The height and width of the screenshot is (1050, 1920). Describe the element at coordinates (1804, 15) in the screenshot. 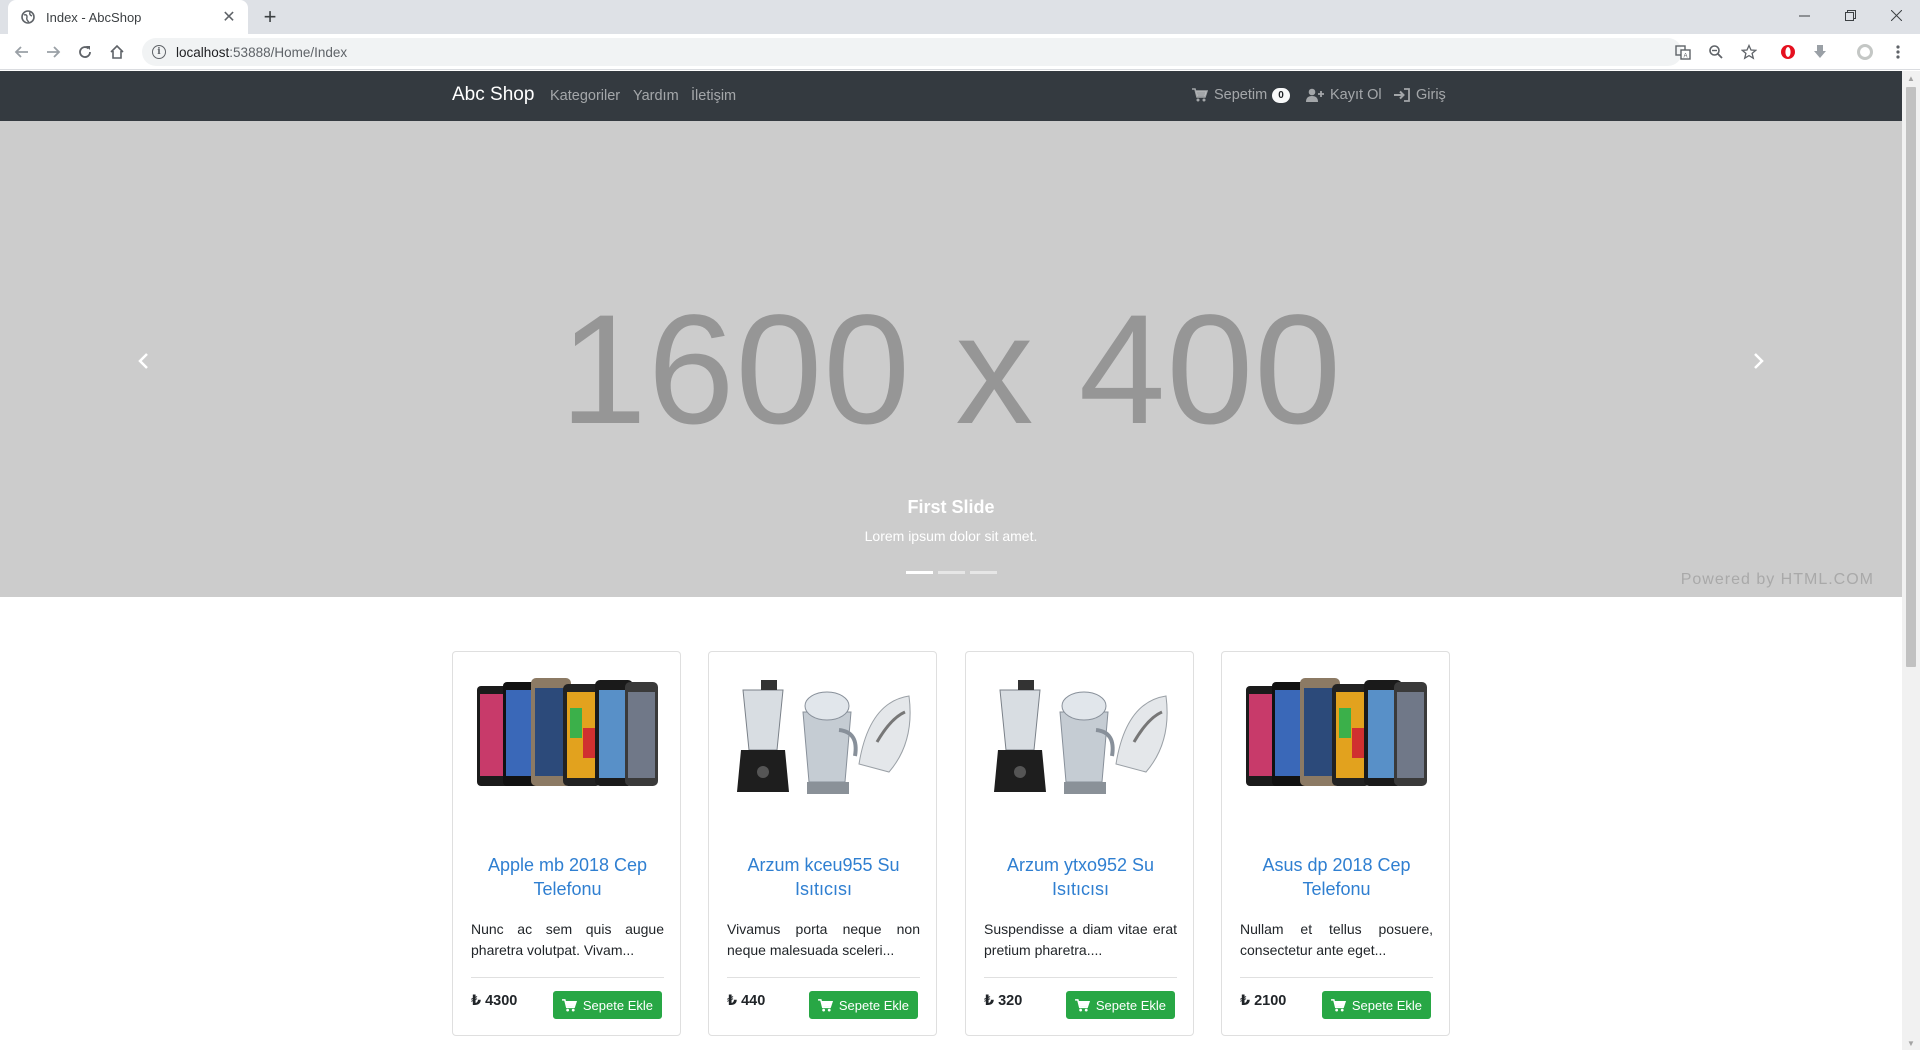

I see `minimize-icon` at that location.